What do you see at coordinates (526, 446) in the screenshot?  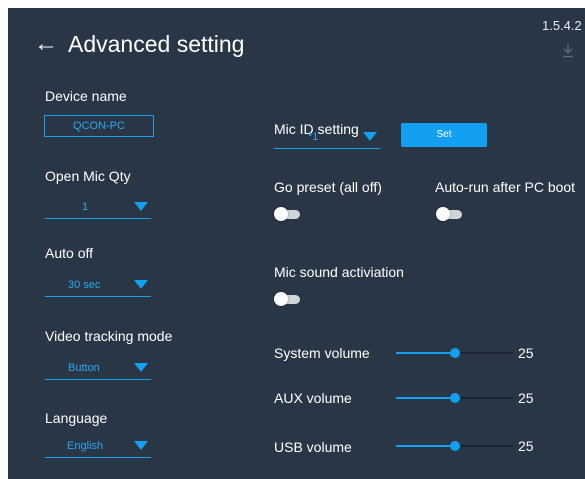 I see `usb-volume-value: 25` at bounding box center [526, 446].